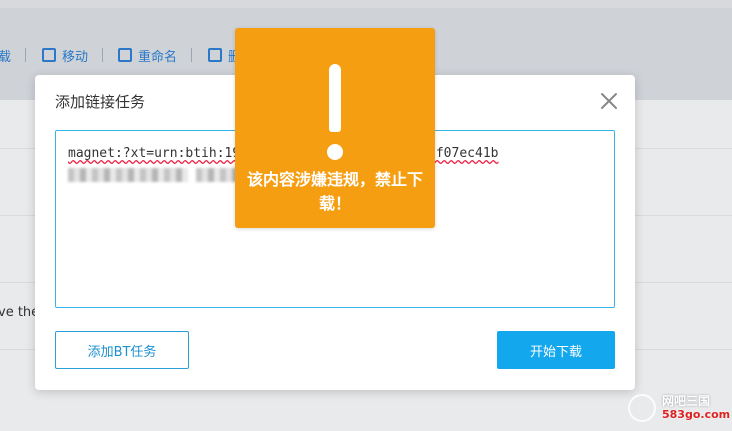 The height and width of the screenshot is (431, 732). What do you see at coordinates (642, 408) in the screenshot?
I see `watermark-logo-icon` at bounding box center [642, 408].